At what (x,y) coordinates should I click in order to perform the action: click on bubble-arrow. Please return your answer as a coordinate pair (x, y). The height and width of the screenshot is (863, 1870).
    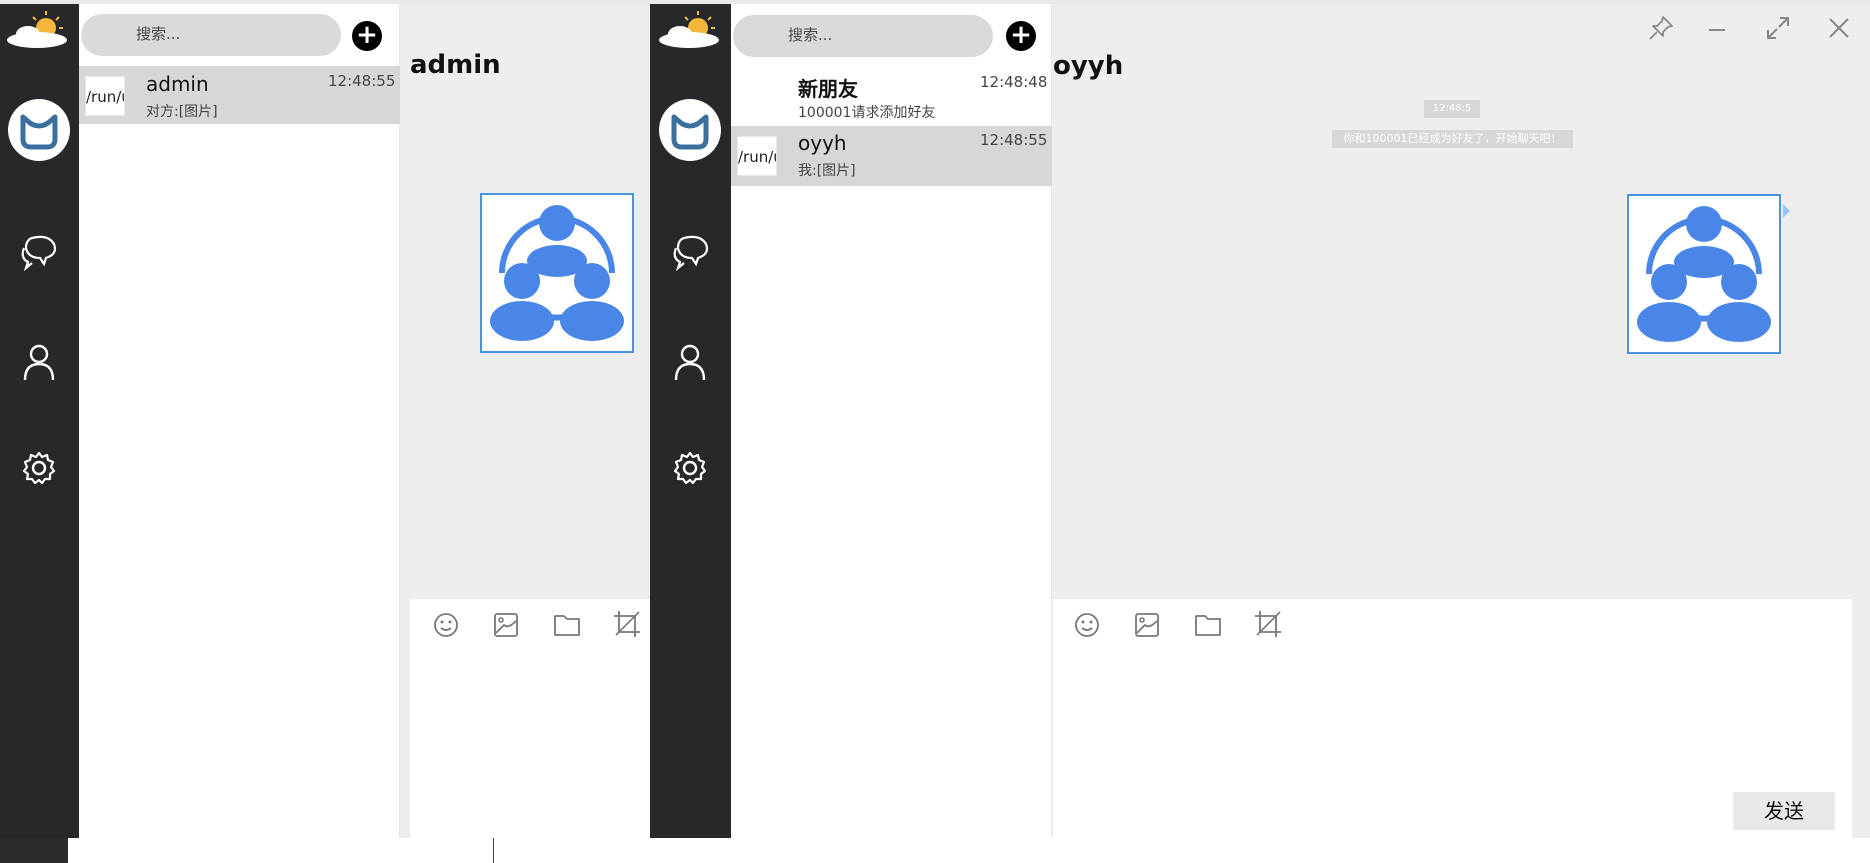
    Looking at the image, I should click on (1786, 211).